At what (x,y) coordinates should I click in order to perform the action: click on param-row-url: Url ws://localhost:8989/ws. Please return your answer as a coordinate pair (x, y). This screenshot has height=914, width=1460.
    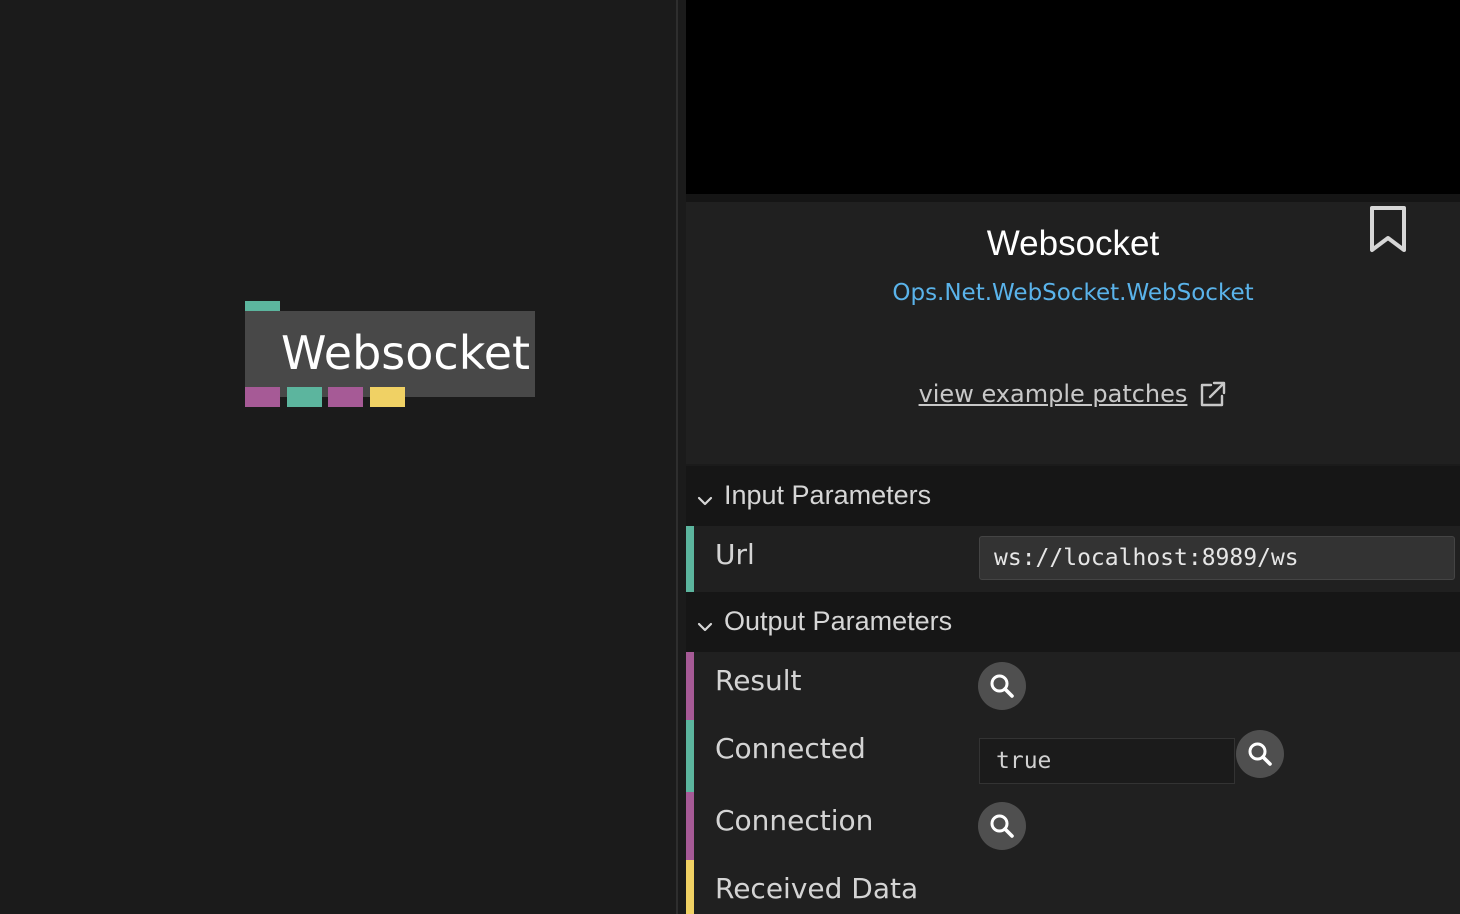
    Looking at the image, I should click on (1073, 559).